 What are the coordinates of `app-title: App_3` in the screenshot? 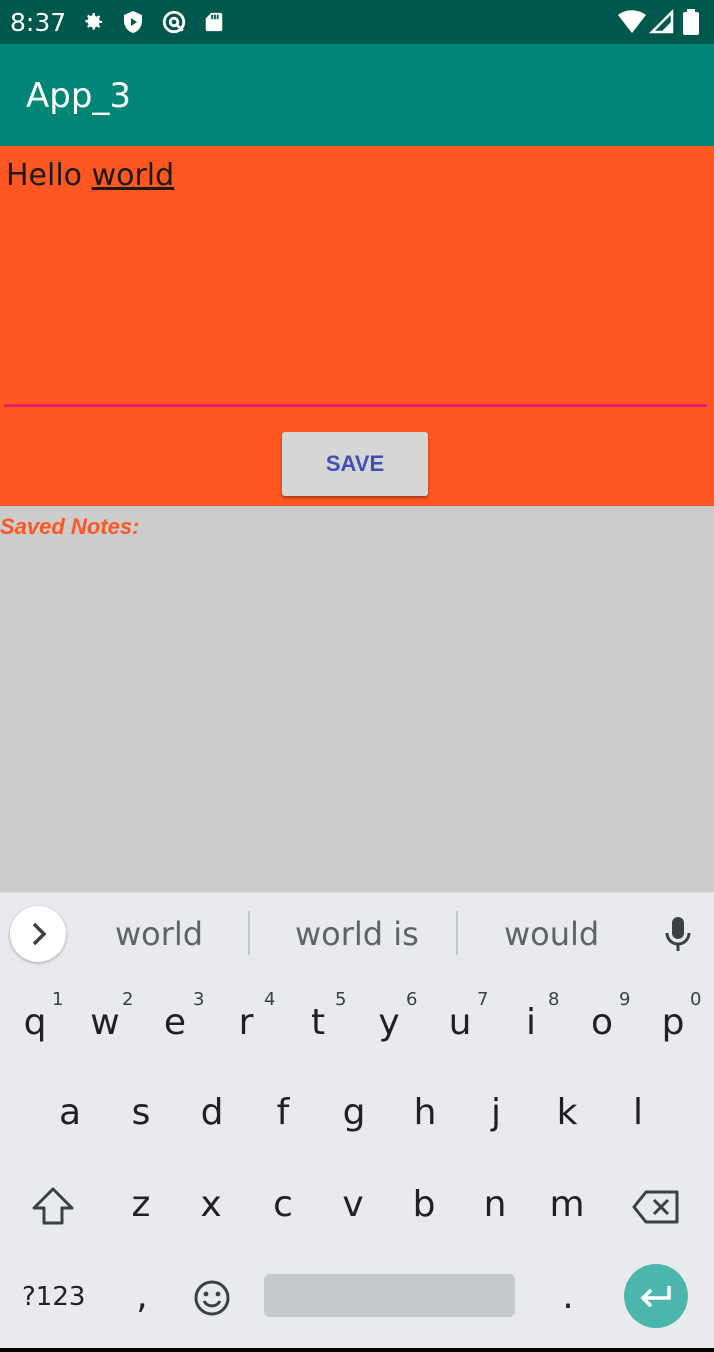 It's located at (79, 96).